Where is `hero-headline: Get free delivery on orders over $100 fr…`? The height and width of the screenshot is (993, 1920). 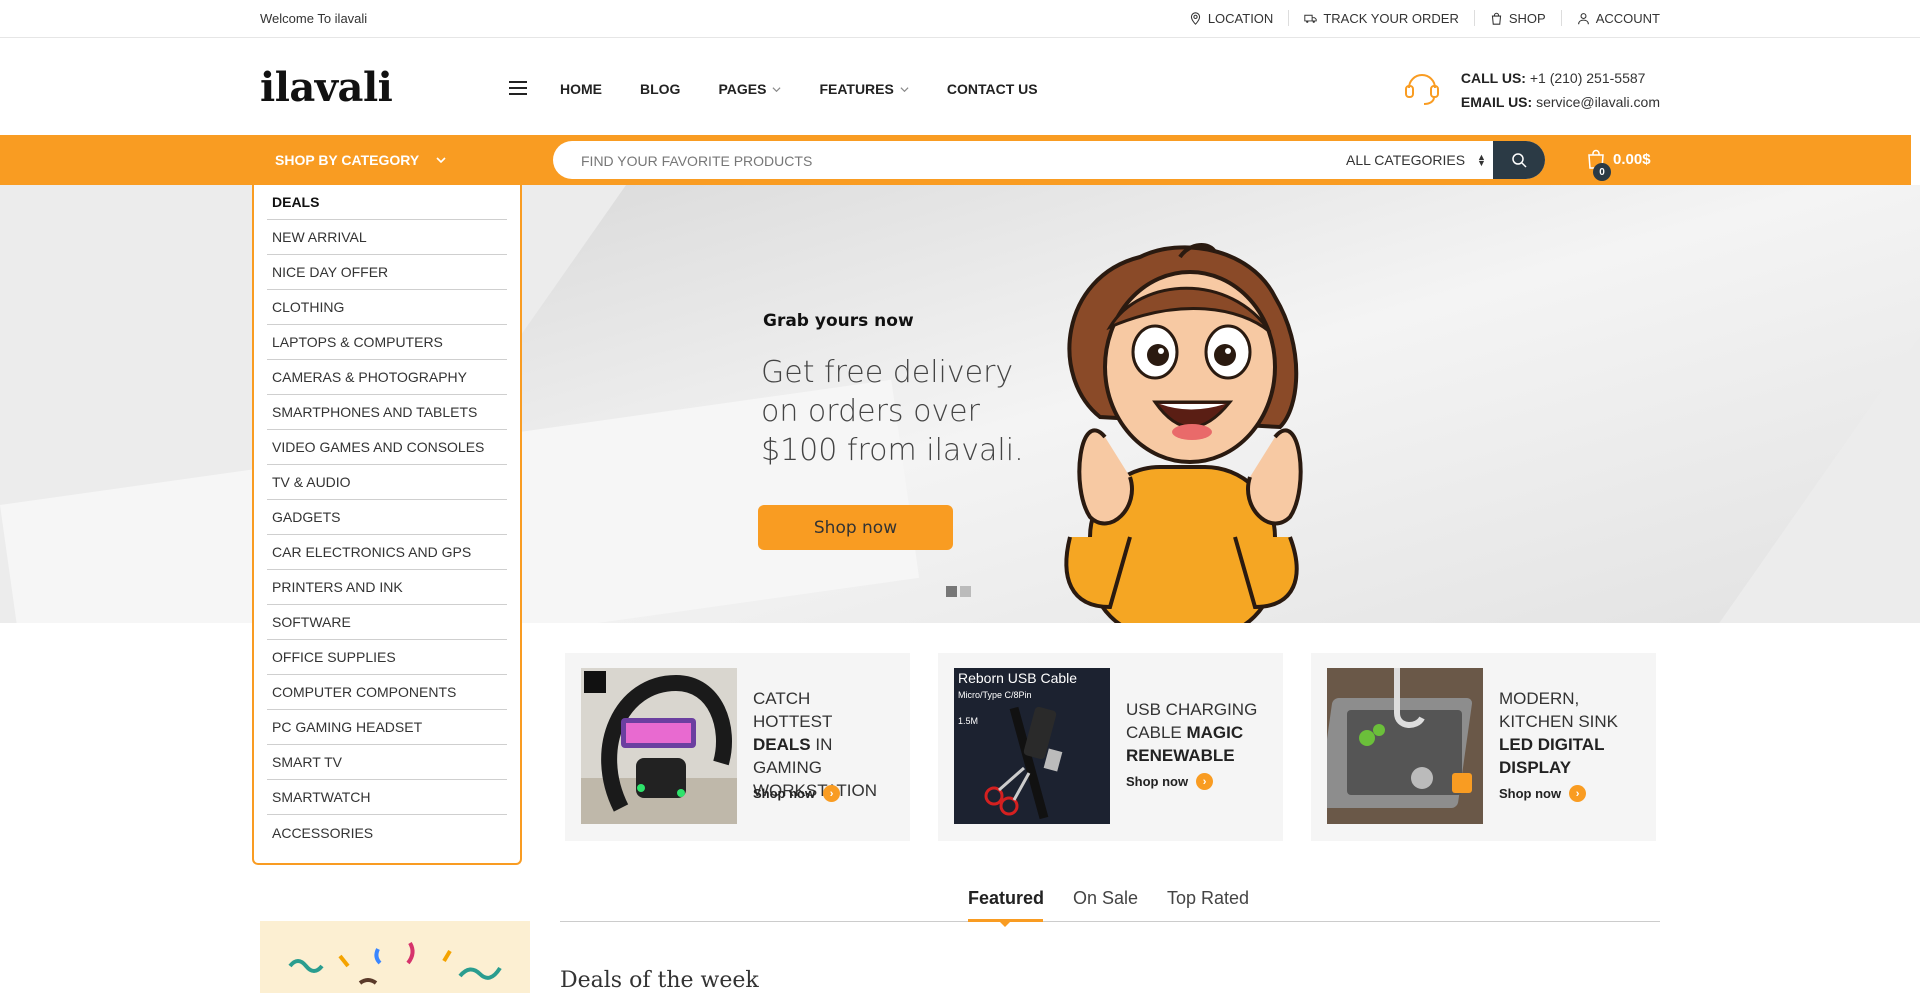
hero-headline: Get free delivery on orders over $100 fr… is located at coordinates (892, 411).